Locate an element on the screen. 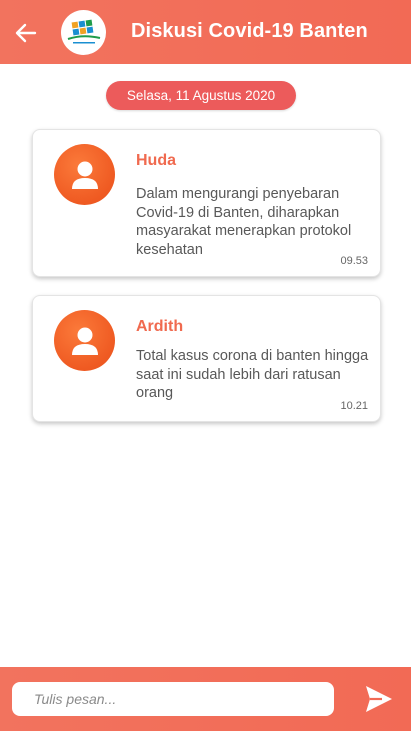 This screenshot has width=411, height=731. sender-name: Ardith is located at coordinates (160, 326).